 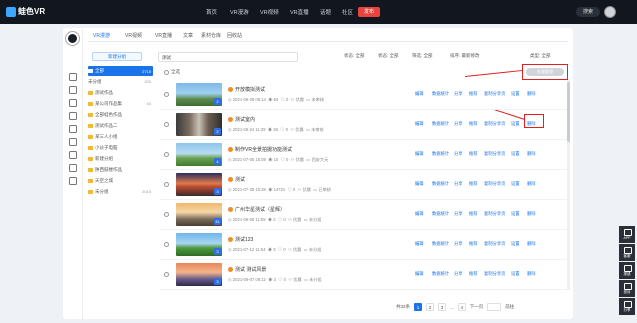 I want to click on filter-sort: 排序: 最新修改, so click(x=465, y=56).